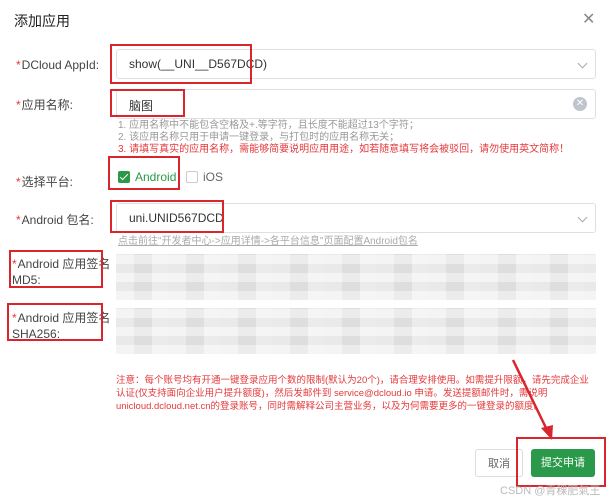 Image resolution: width=610 pixels, height=500 pixels. I want to click on platform-label: *选择平台:, so click(45, 182).